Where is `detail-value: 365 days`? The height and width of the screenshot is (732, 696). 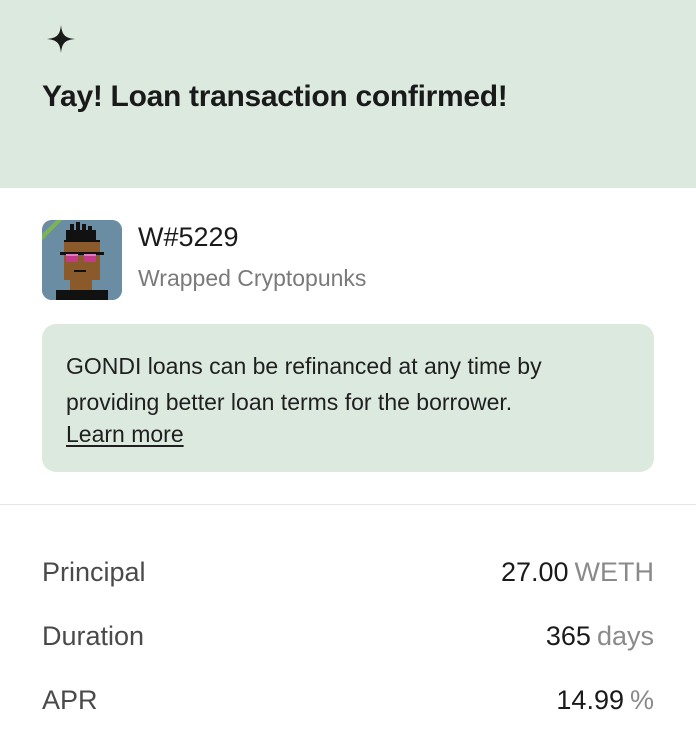
detail-value: 365 days is located at coordinates (599, 635).